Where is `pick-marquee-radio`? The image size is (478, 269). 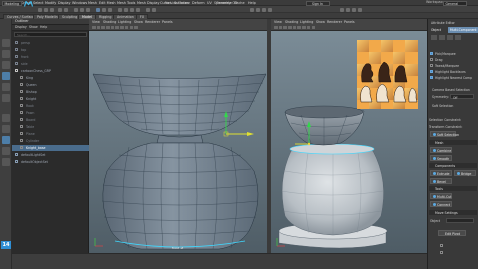 pick-marquee-radio is located at coordinates (431, 53).